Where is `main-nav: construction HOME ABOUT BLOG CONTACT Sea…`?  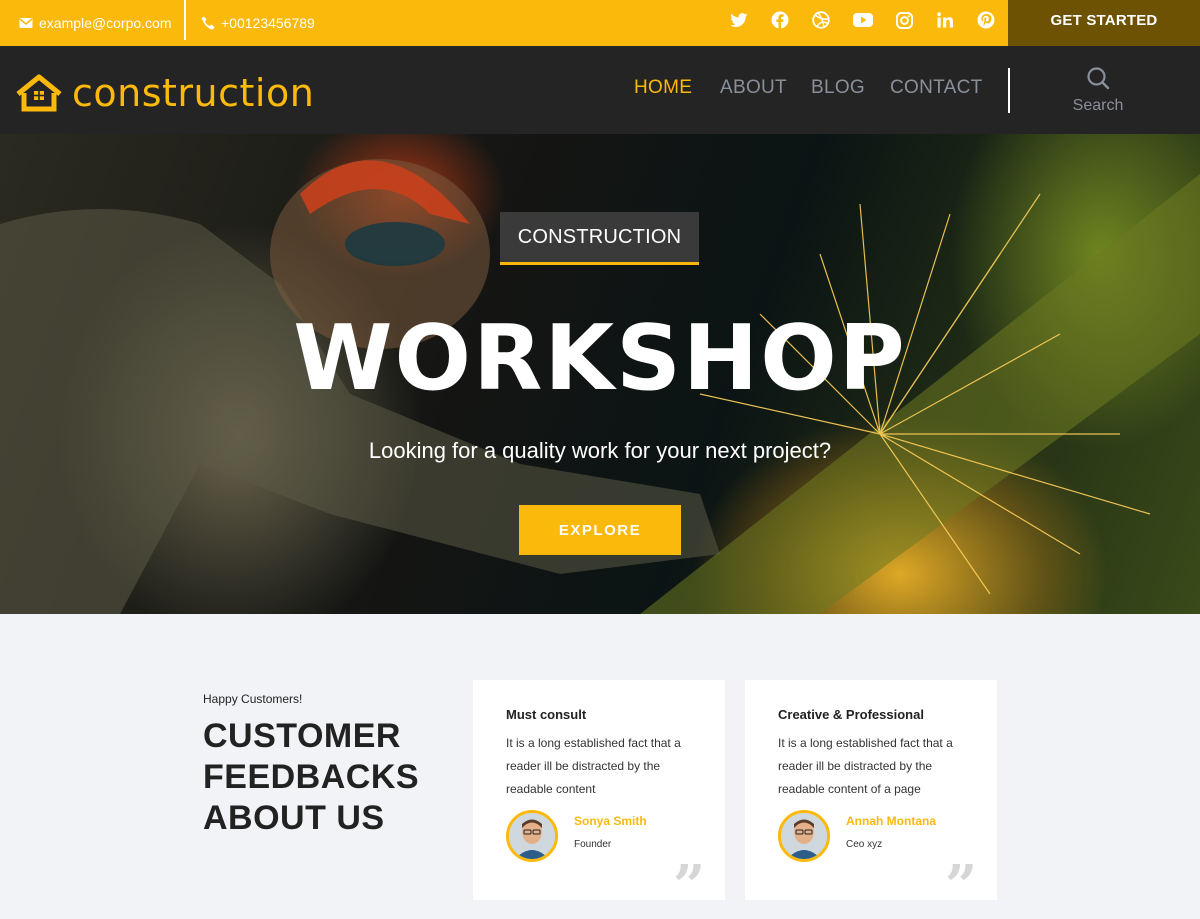 main-nav: construction HOME ABOUT BLOG CONTACT Sea… is located at coordinates (600, 90).